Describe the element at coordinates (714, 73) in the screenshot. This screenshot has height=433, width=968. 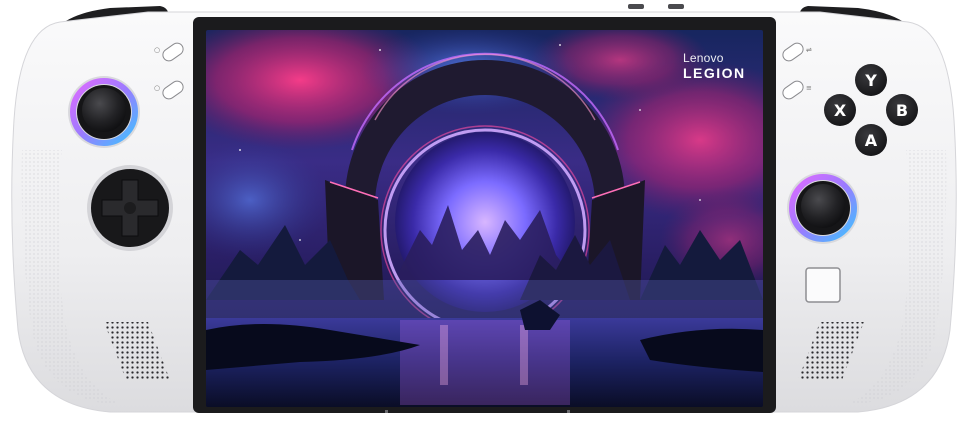
I see `brand-legion: LEGION` at that location.